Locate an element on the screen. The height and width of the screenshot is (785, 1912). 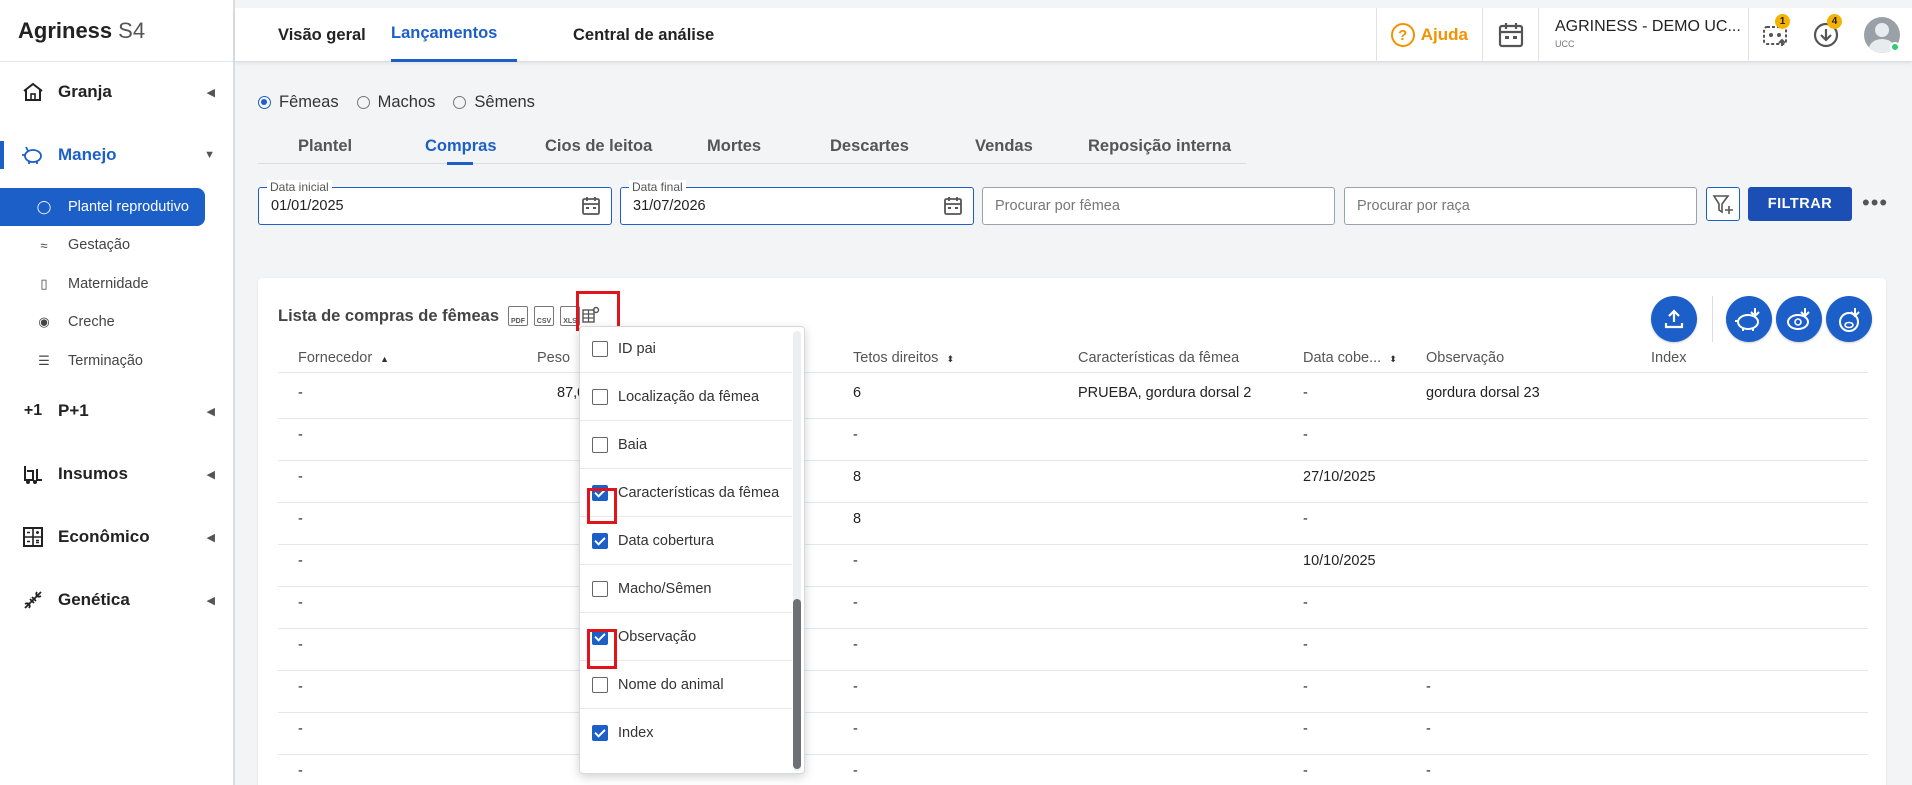
upload-button is located at coordinates (1674, 319).